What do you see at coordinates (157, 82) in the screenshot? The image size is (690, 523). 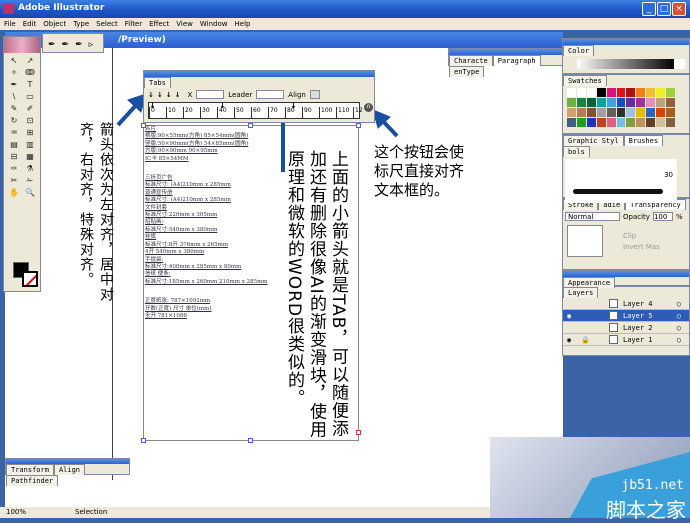 I see `tab-tabs: Tabs` at bounding box center [157, 82].